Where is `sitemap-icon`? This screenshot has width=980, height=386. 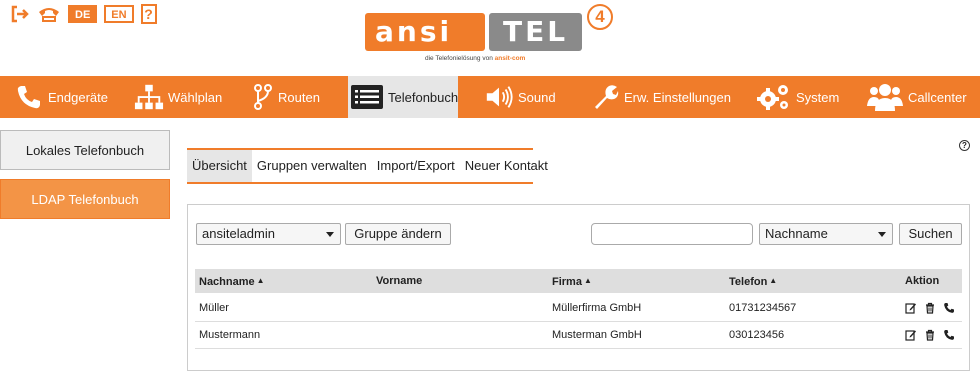 sitemap-icon is located at coordinates (149, 97).